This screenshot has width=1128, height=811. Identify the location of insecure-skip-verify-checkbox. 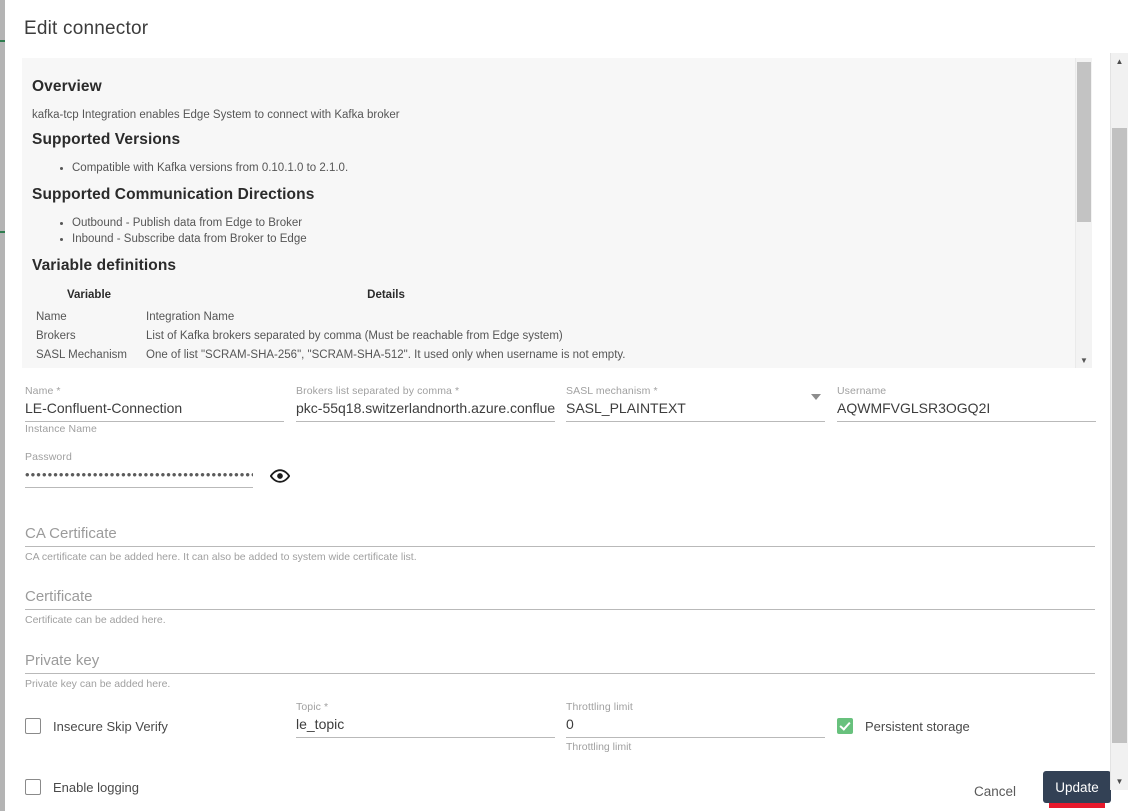
(33, 726).